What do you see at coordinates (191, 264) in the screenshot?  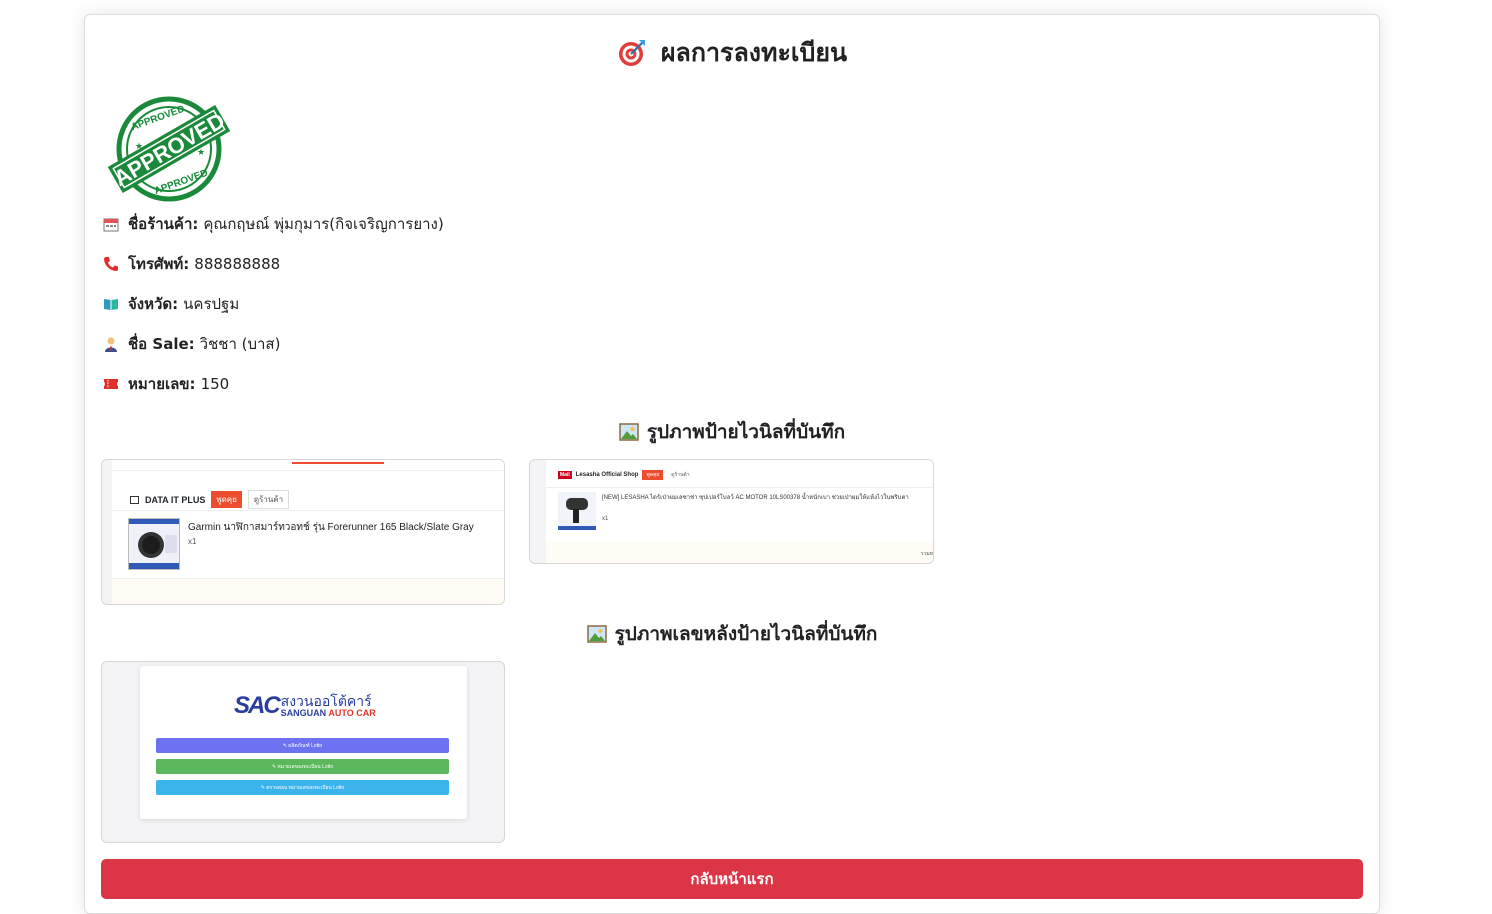 I see `info-row-phone: โทรศัพท์: 888888888` at bounding box center [191, 264].